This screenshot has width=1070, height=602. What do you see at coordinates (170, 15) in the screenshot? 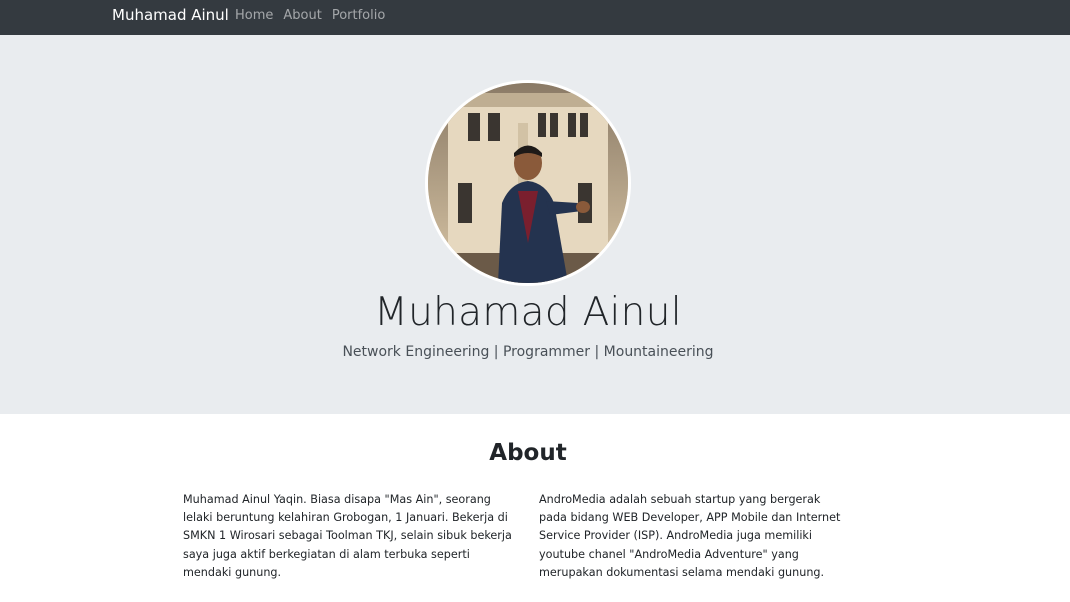
I see `navbar-brand: Muhamad Ainul` at bounding box center [170, 15].